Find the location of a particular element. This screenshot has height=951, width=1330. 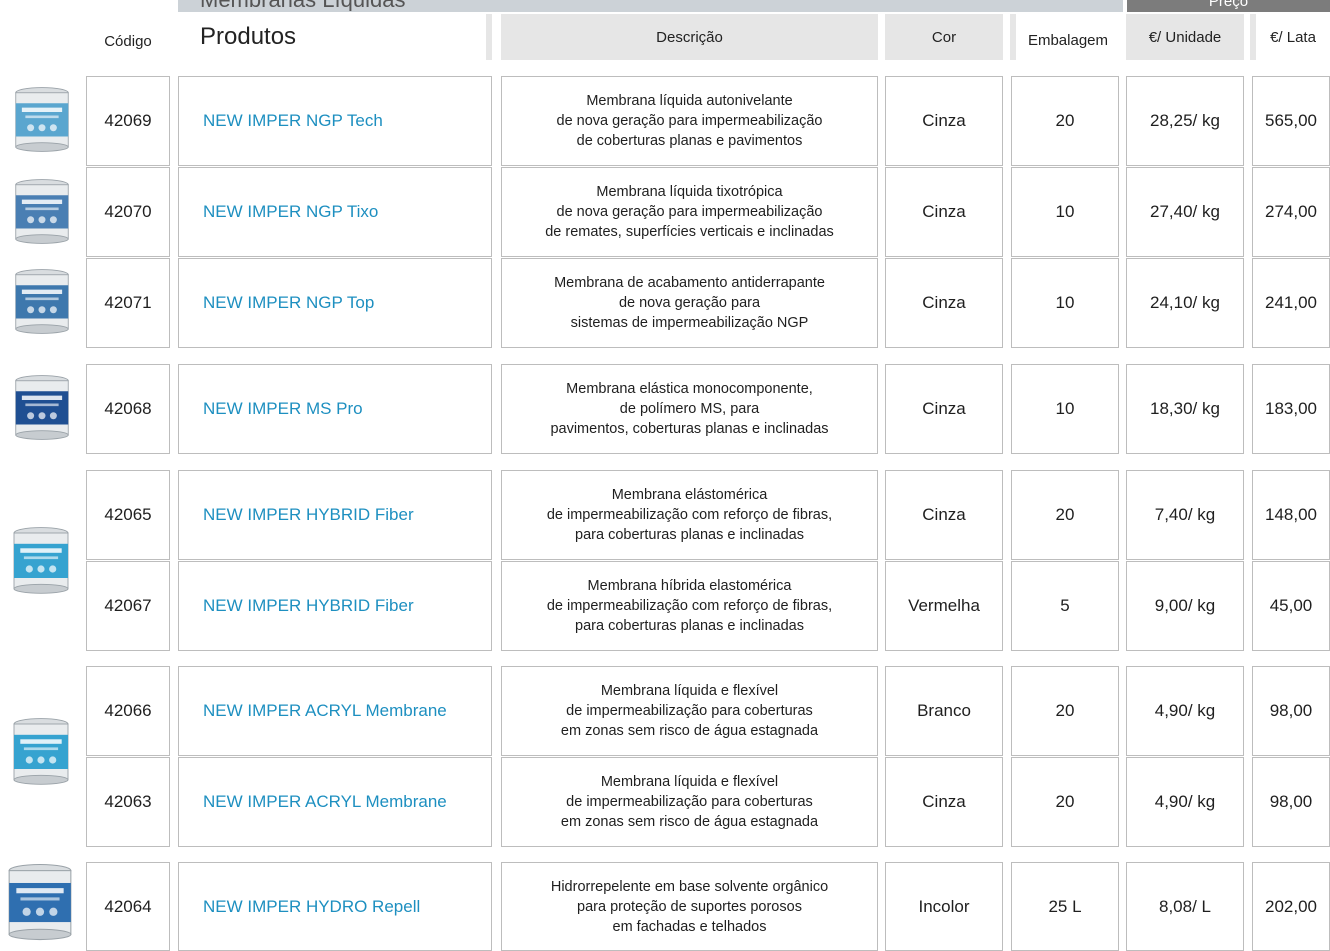

section-title: Membranas Líquidas is located at coordinates (302, 5).